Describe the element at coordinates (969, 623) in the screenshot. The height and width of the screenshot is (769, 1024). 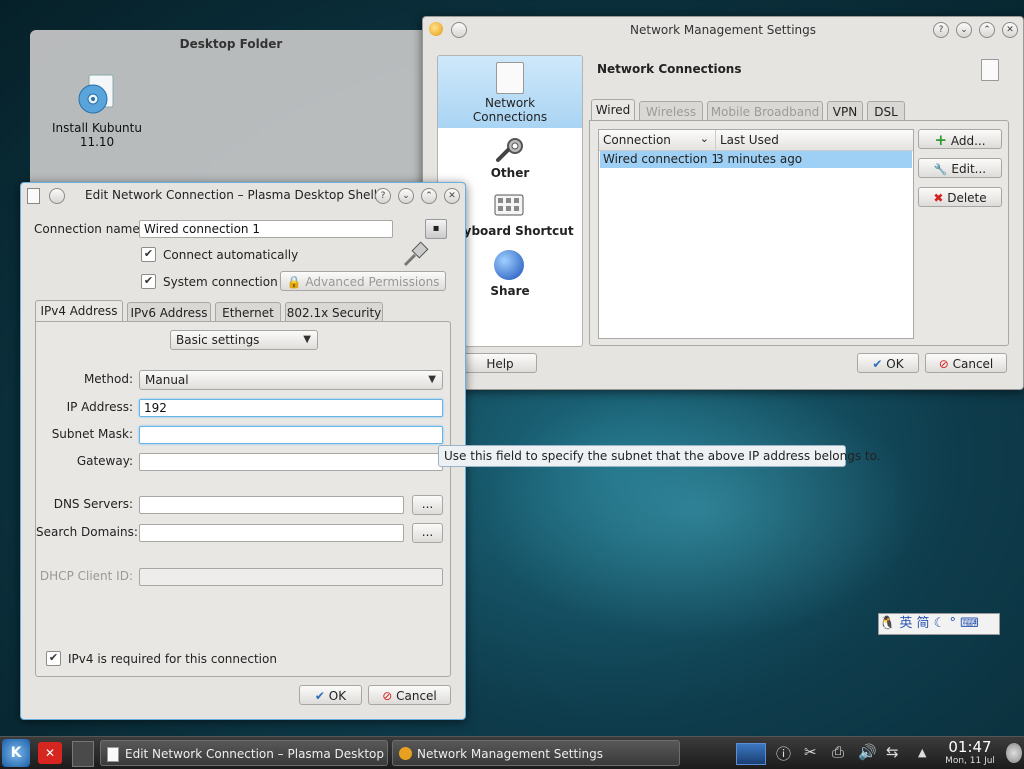
I see `keyboard-icon: ⌨` at that location.